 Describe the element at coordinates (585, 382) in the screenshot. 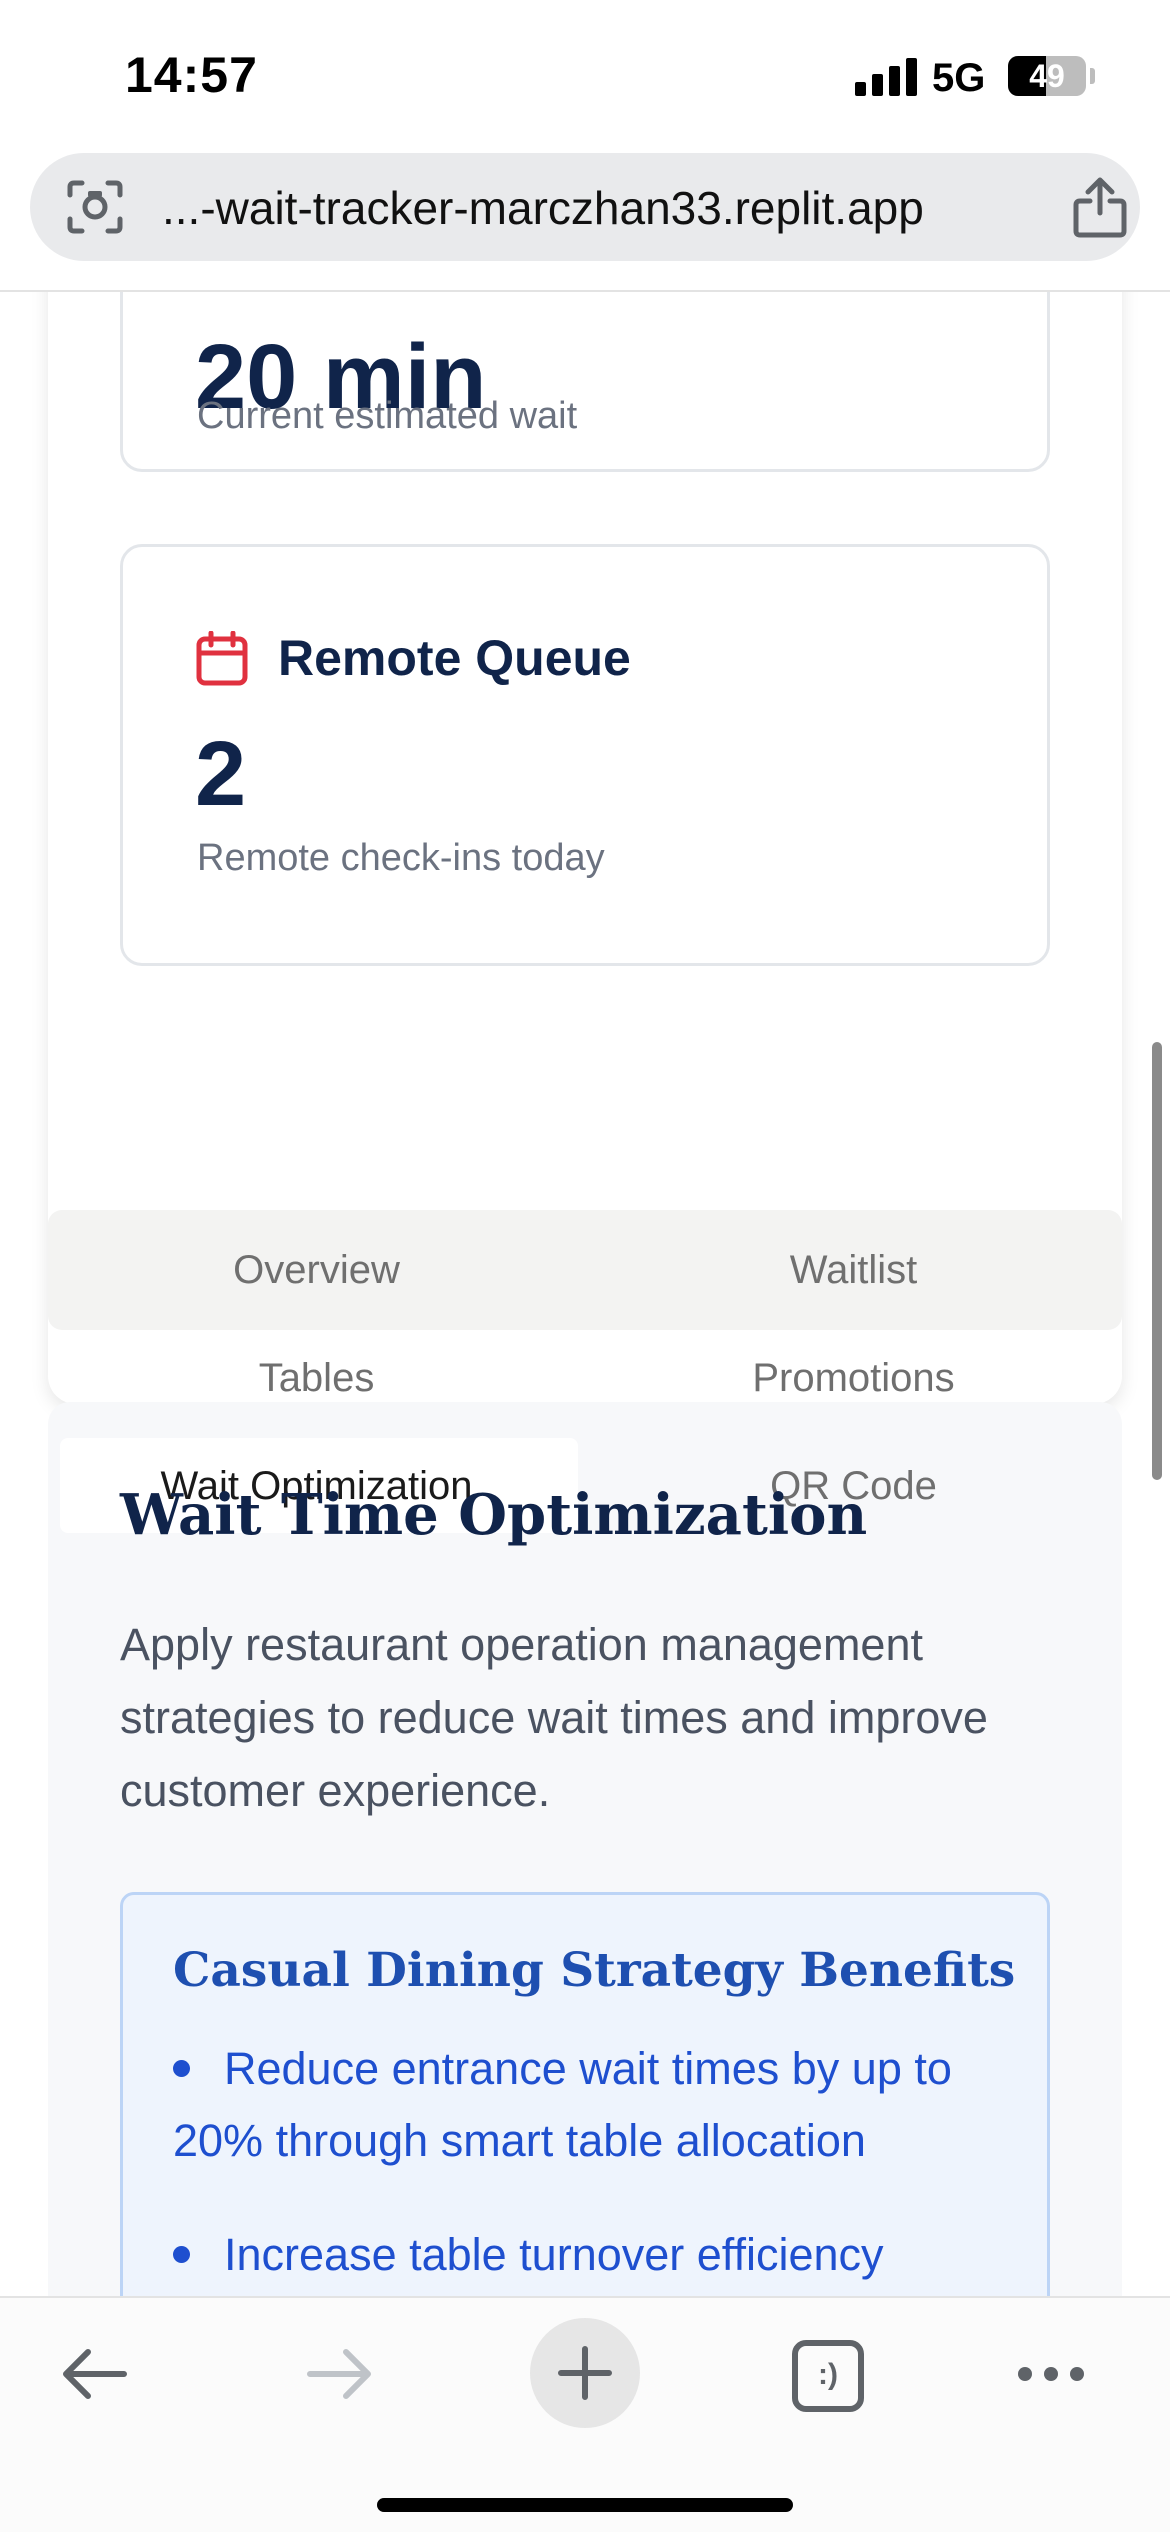

I see `wait-time-card: 20 min Current estimated wait` at that location.